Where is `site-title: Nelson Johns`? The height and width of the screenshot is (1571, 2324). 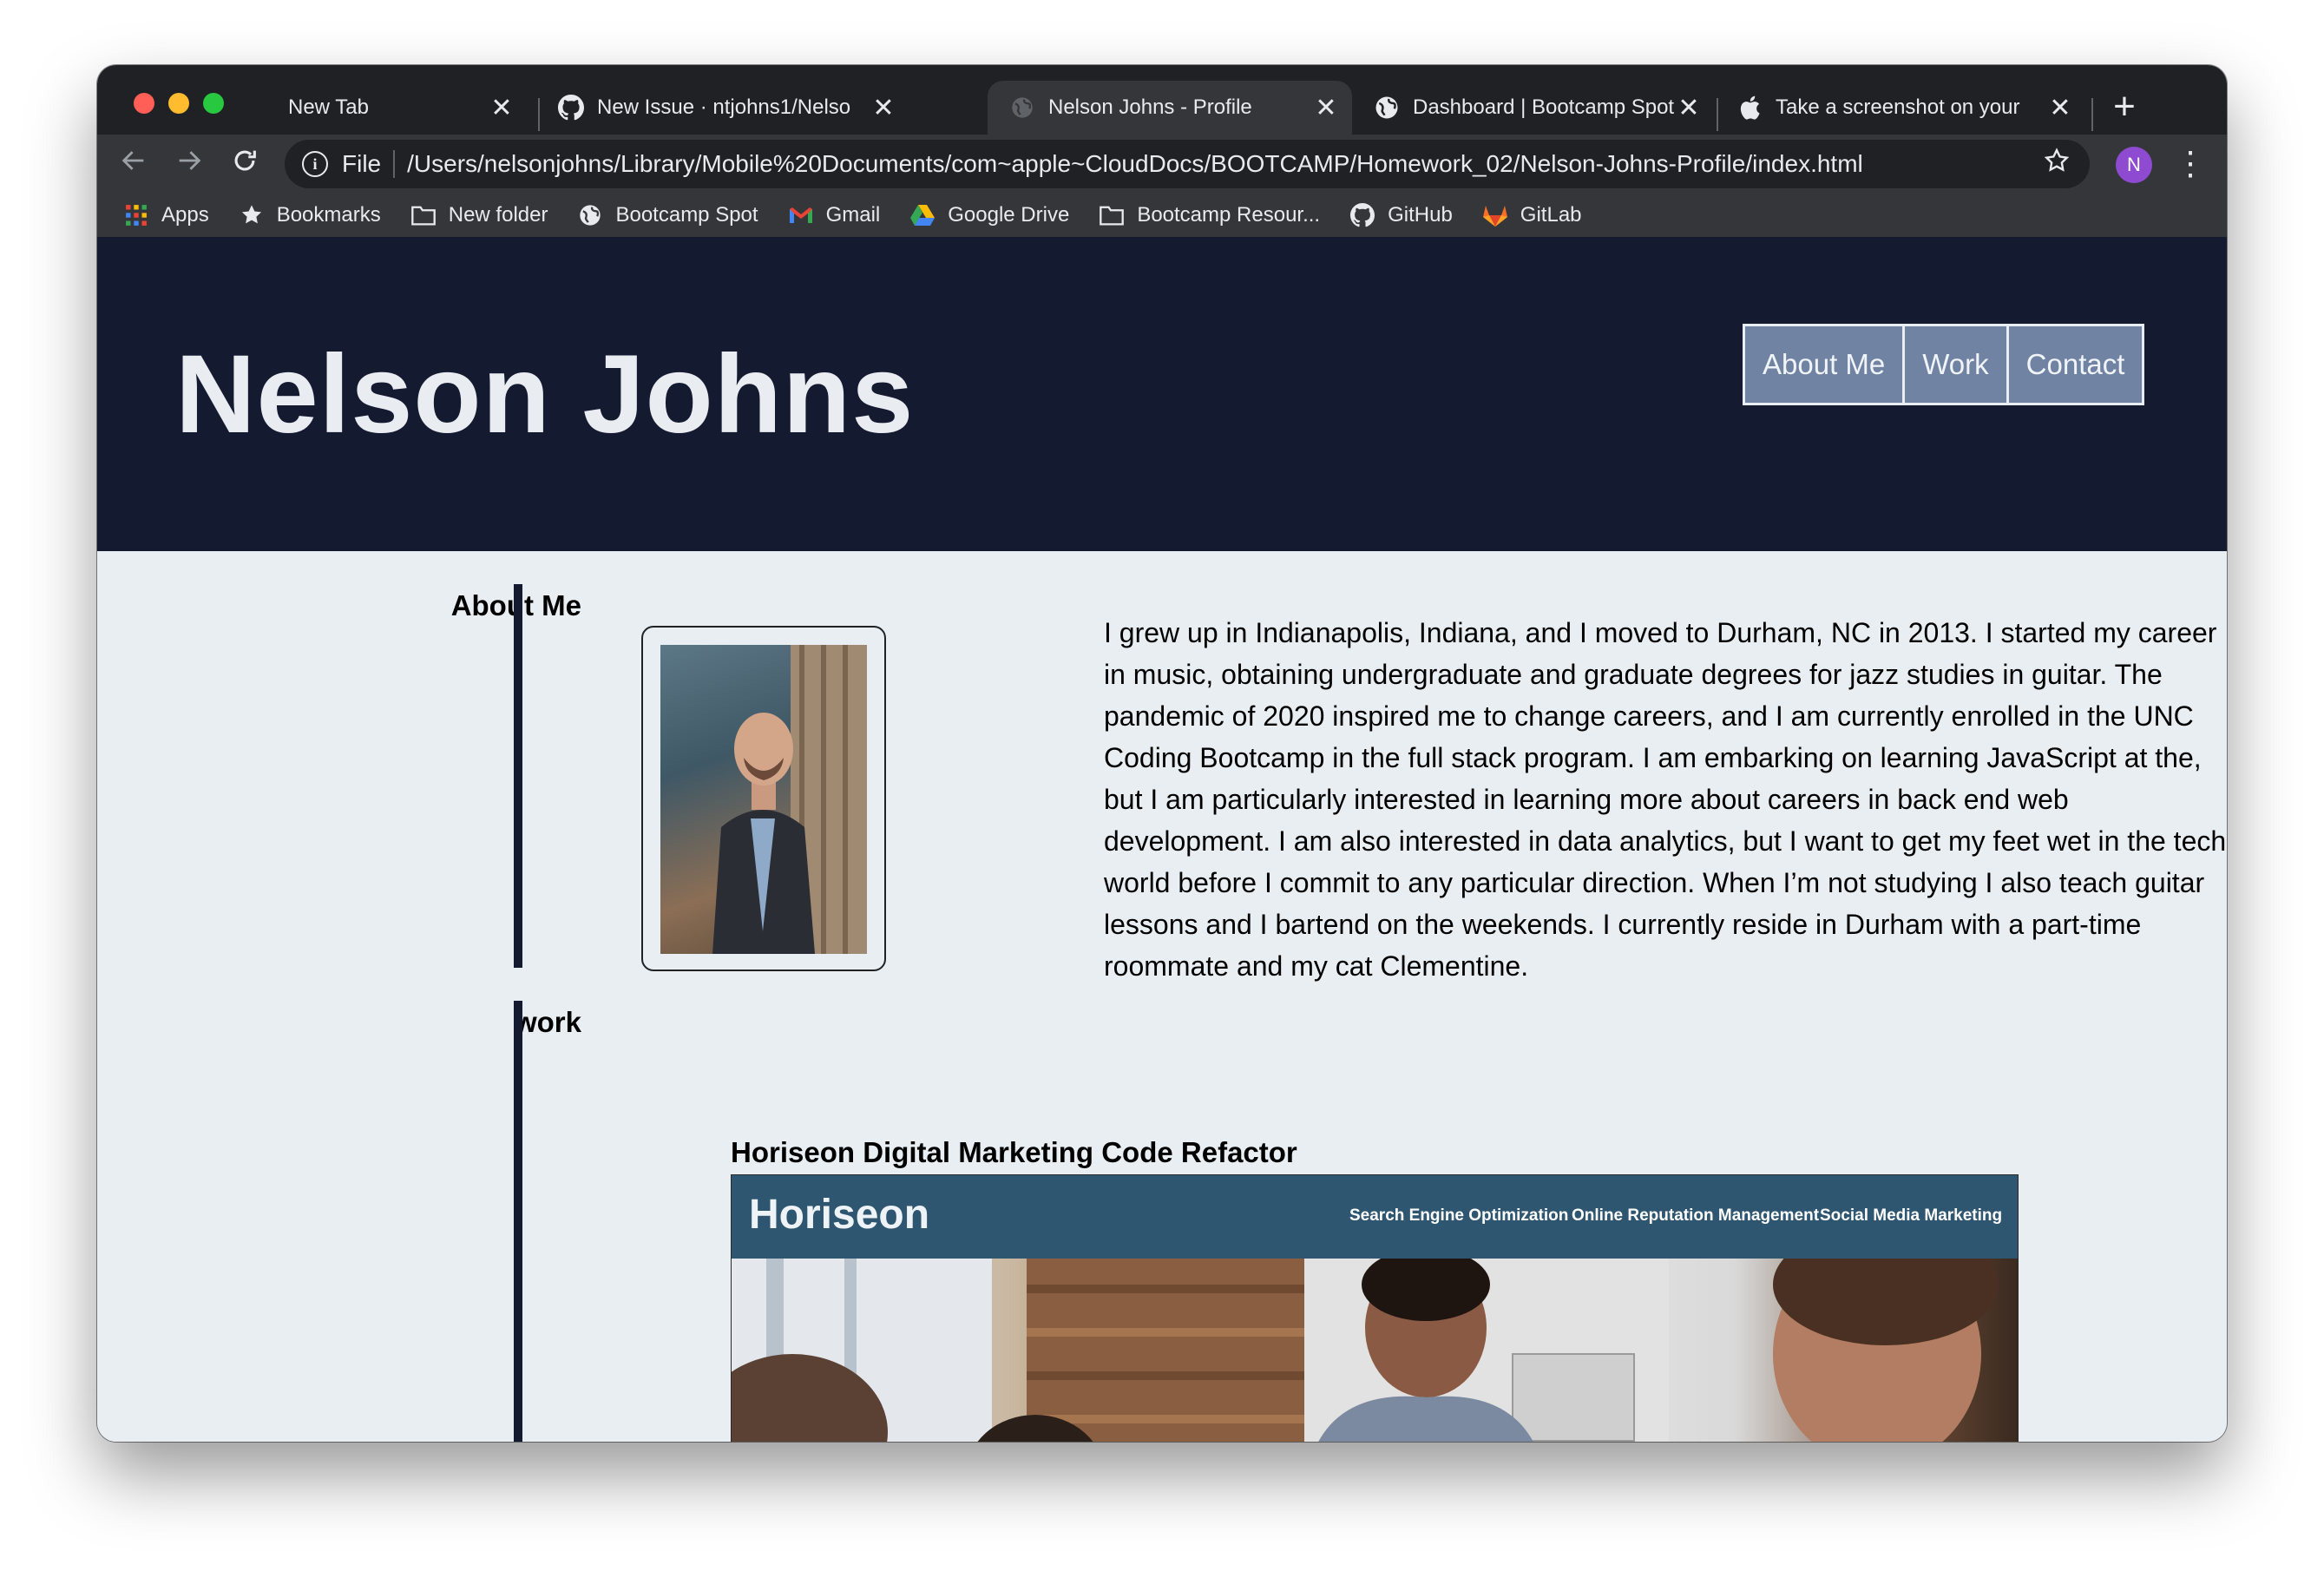 site-title: Nelson Johns is located at coordinates (545, 395).